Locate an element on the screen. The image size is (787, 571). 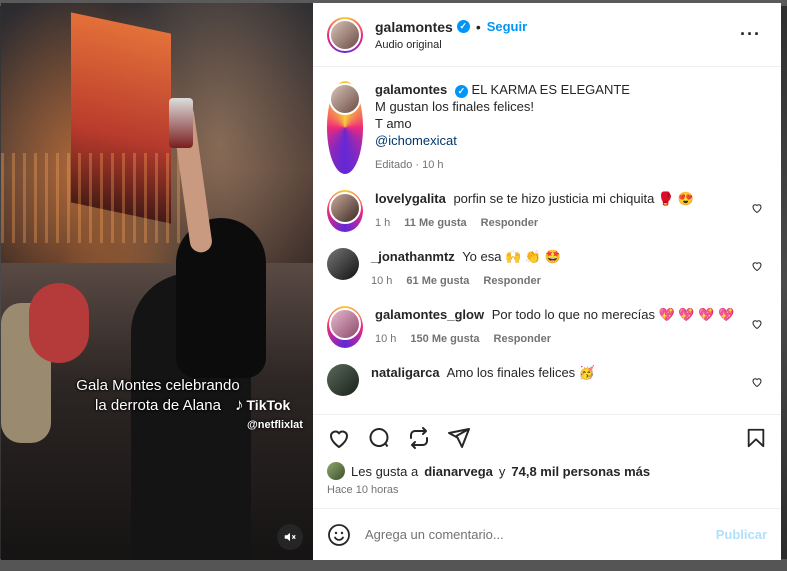
comment-icon is located at coordinates (379, 438).